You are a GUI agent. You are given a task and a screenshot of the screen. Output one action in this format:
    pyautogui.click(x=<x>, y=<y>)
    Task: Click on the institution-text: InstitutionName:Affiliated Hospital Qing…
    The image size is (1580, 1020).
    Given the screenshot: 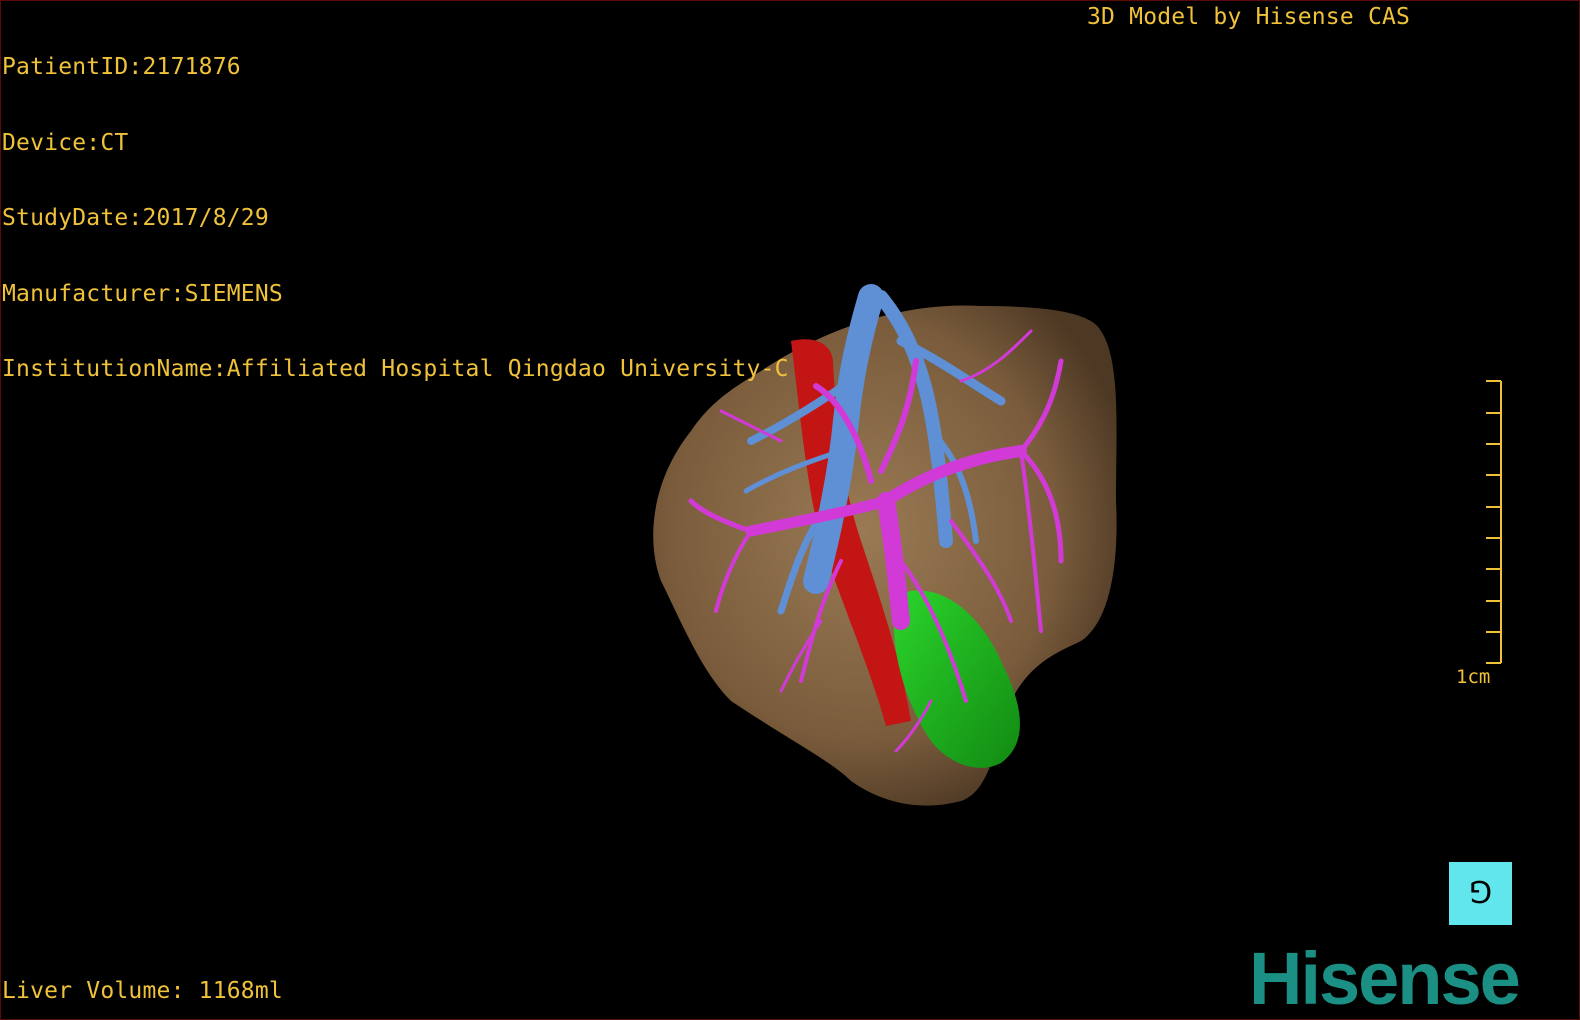 What is the action you would take?
    pyautogui.click(x=395, y=369)
    